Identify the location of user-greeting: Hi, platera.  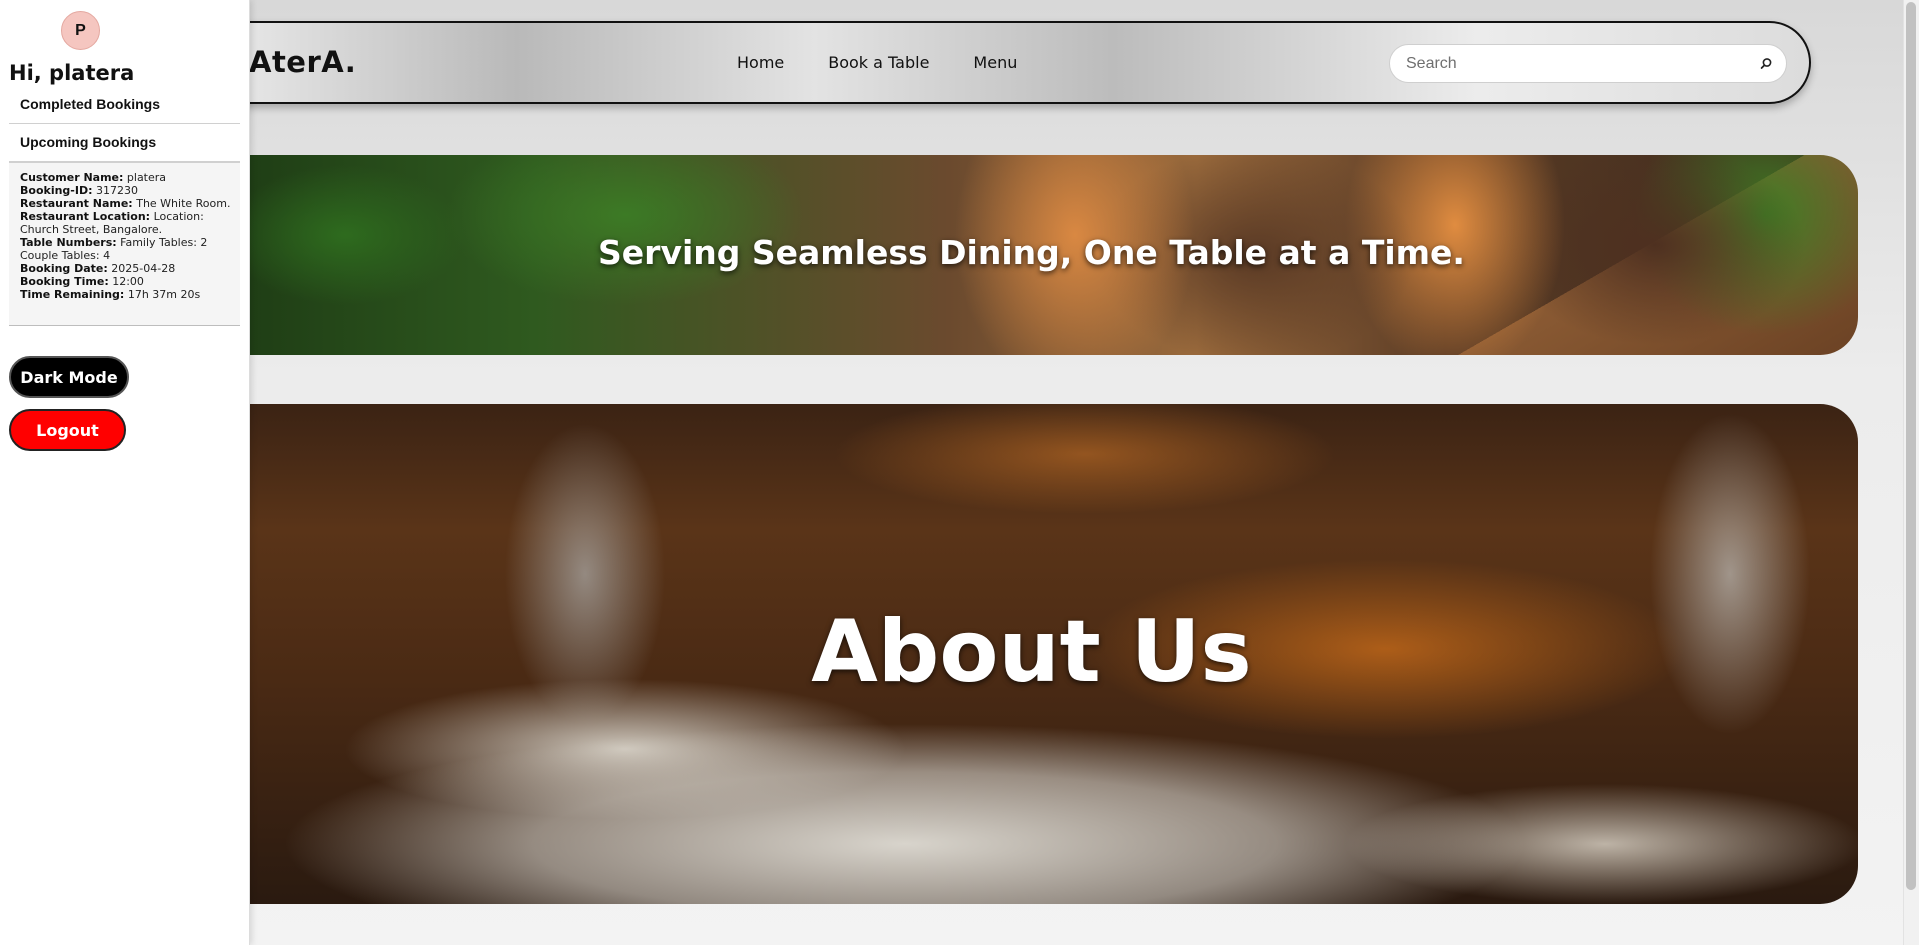
(72, 73).